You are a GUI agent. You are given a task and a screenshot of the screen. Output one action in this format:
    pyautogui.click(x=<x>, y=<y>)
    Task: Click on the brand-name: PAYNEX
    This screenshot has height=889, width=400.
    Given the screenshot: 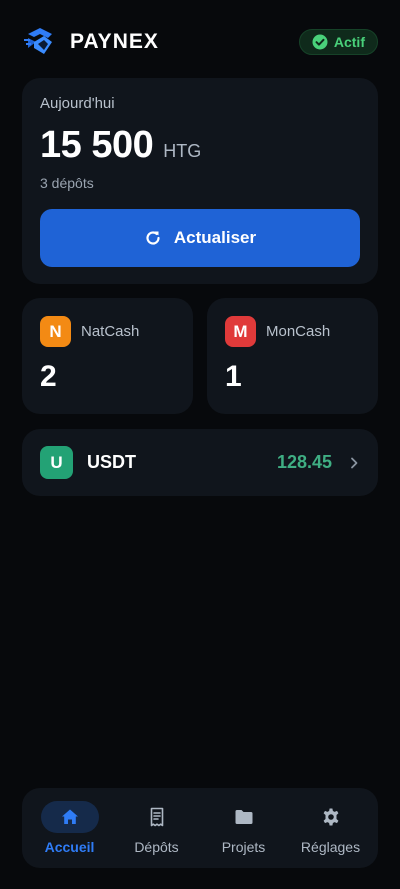 What is the action you would take?
    pyautogui.click(x=114, y=41)
    